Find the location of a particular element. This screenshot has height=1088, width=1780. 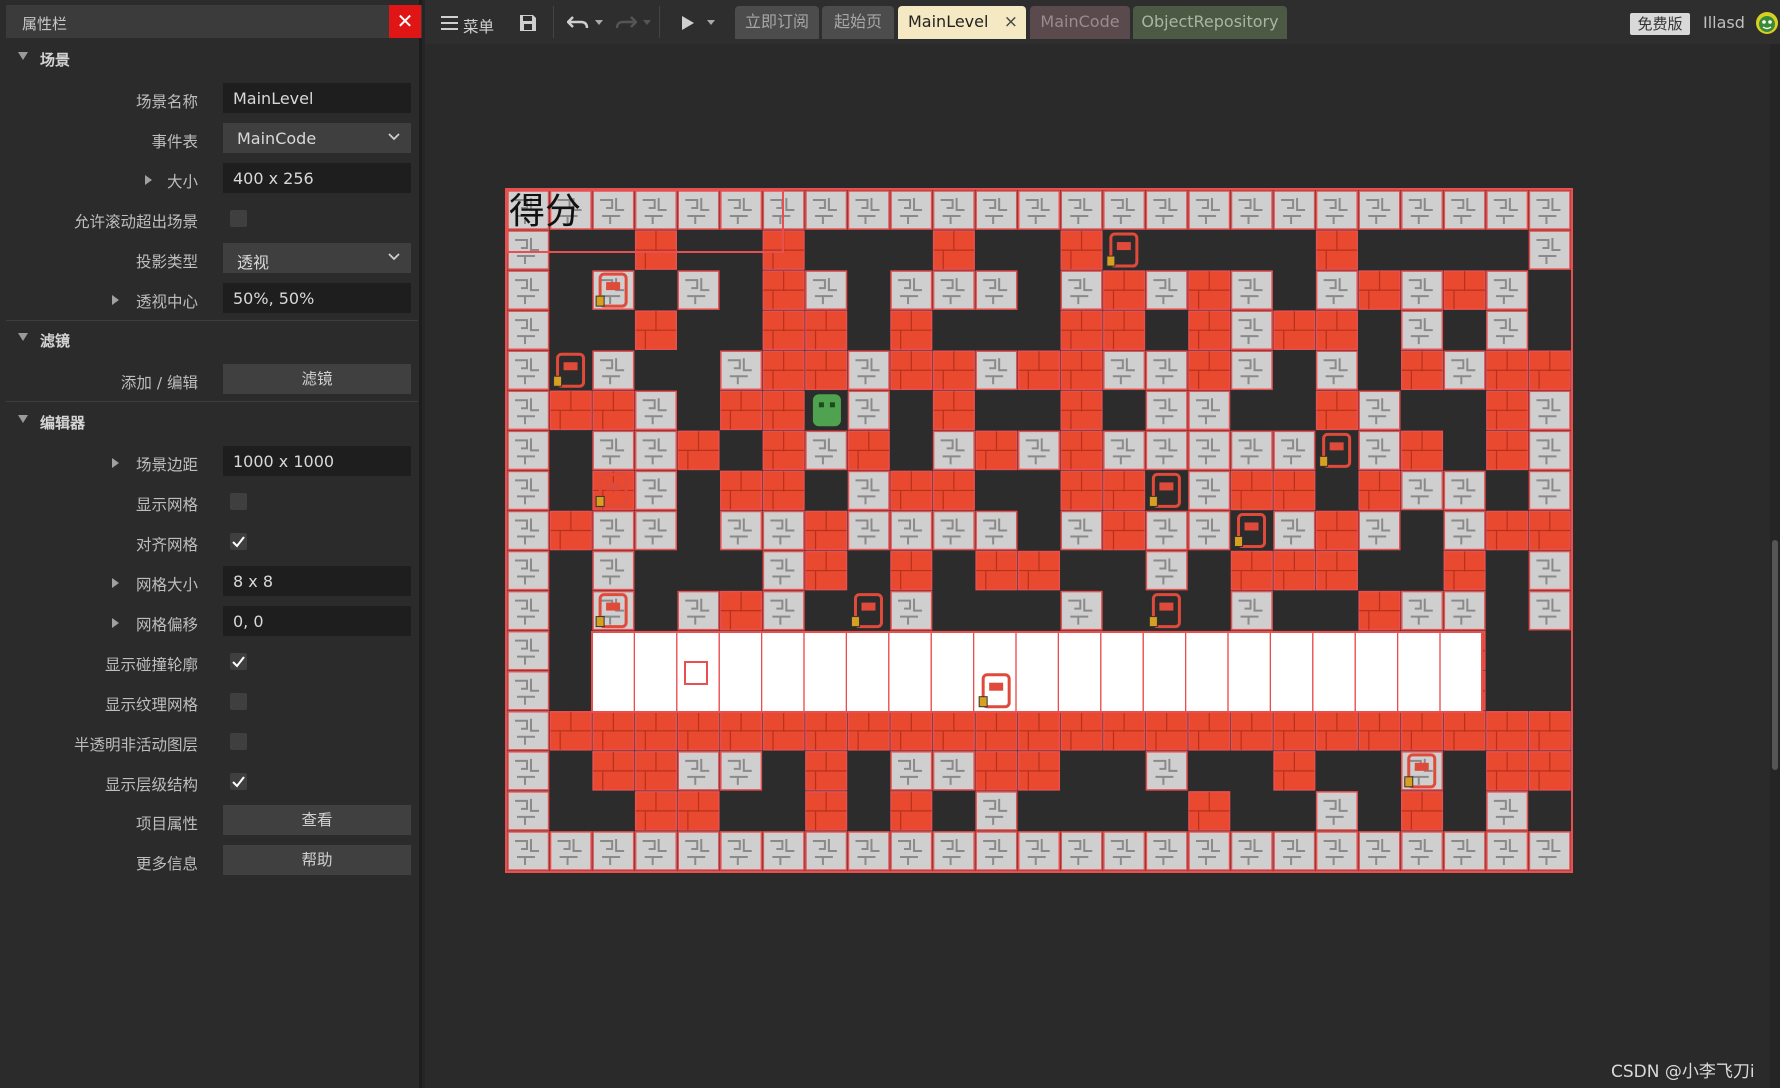

free-edition-badge: 免费版 is located at coordinates (1660, 24).